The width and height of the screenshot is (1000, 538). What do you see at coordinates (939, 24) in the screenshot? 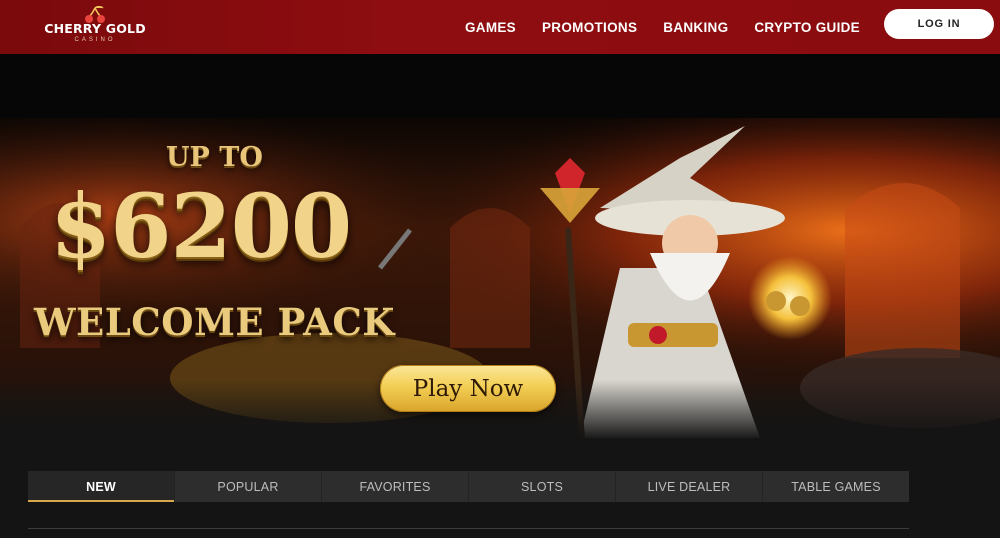
I see `login-button: LOG IN` at bounding box center [939, 24].